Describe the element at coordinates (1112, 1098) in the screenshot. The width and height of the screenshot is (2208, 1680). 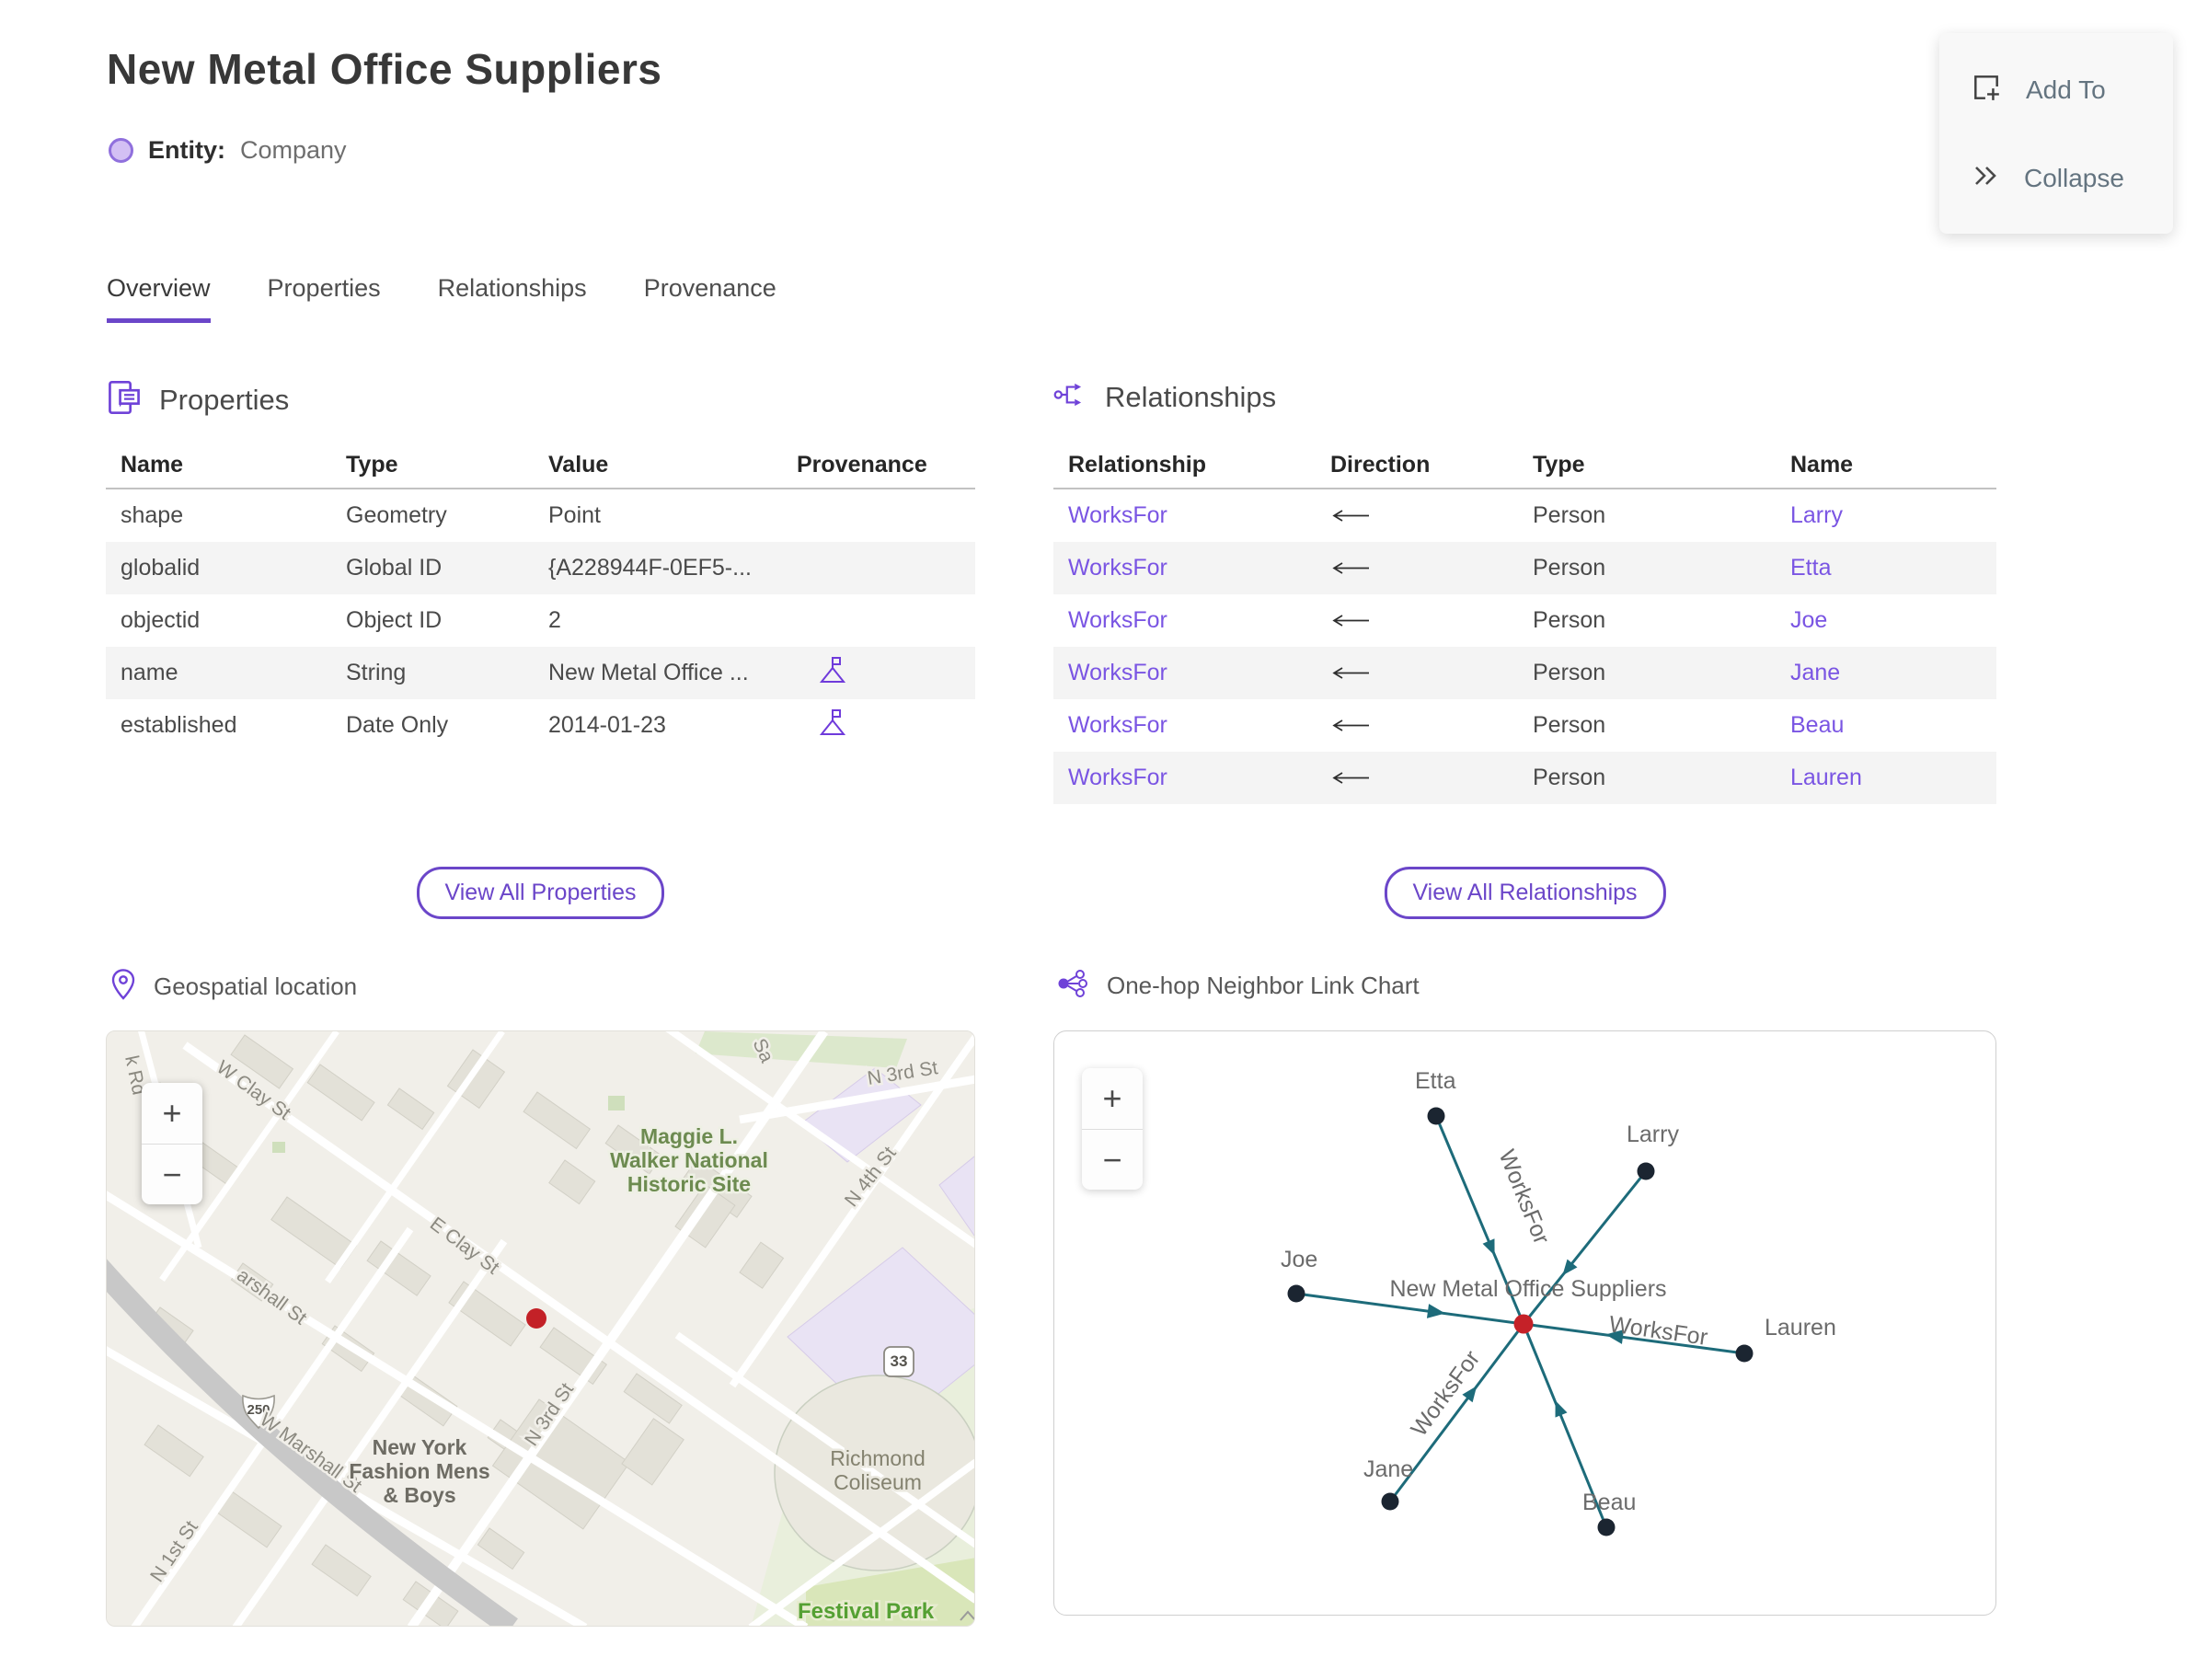
I see `chart-zoom-in-button: +` at that location.